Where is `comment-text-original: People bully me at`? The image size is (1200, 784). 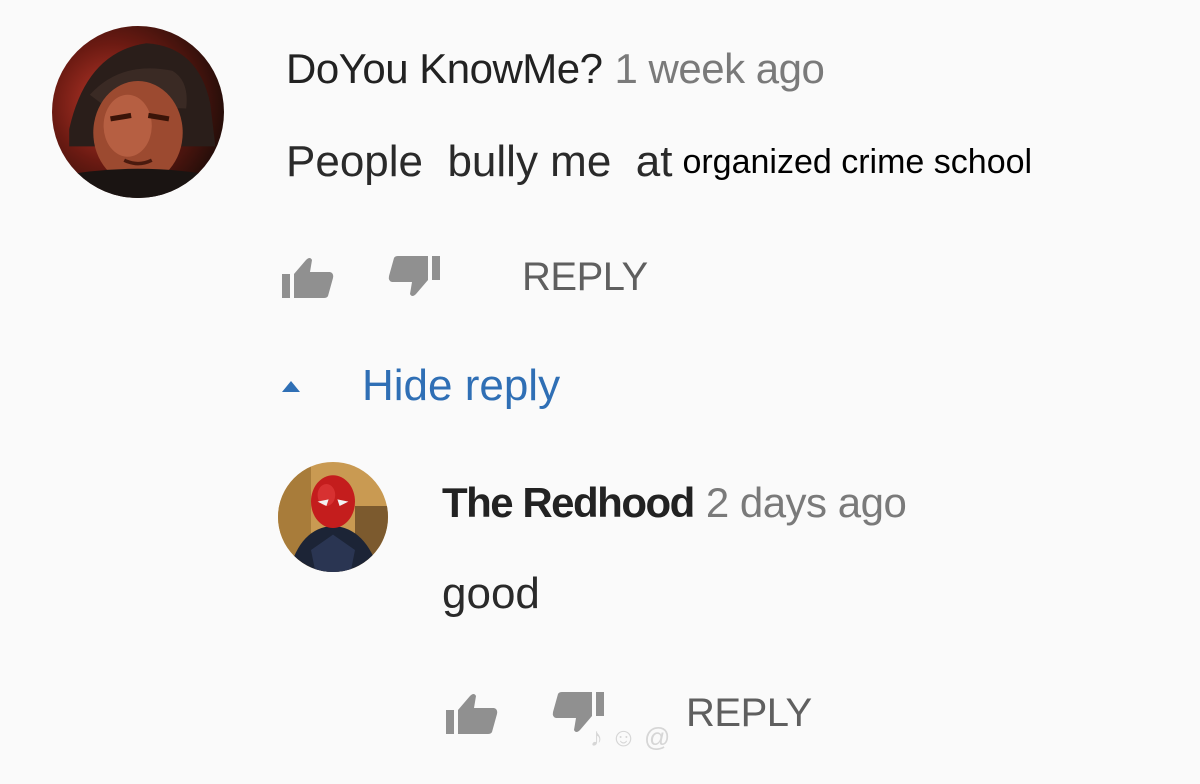 comment-text-original: People bully me at is located at coordinates (479, 161).